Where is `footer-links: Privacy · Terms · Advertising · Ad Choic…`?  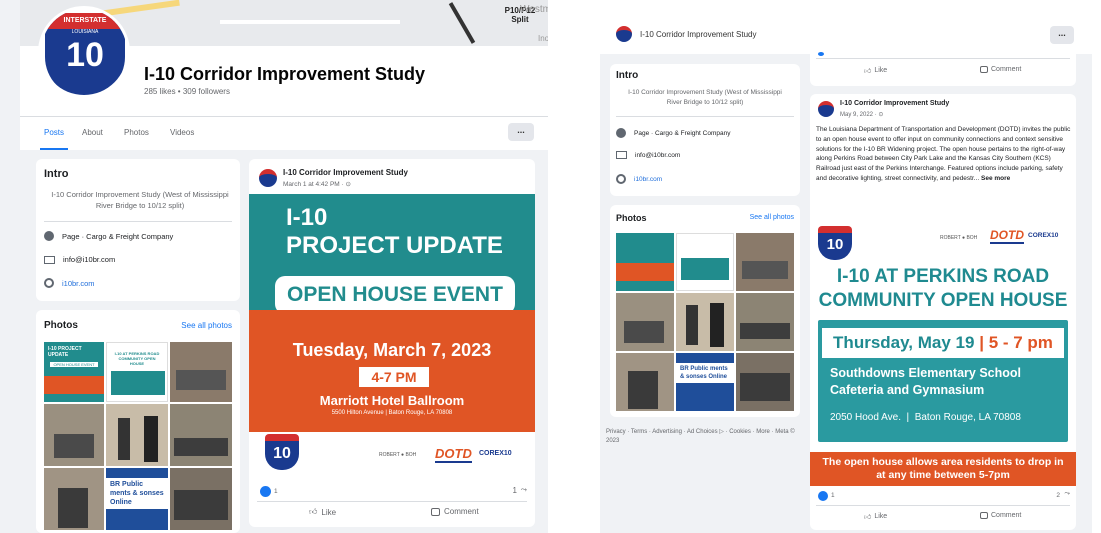
footer-links: Privacy · Terms · Advertising · Ad Choic… is located at coordinates (704, 437).